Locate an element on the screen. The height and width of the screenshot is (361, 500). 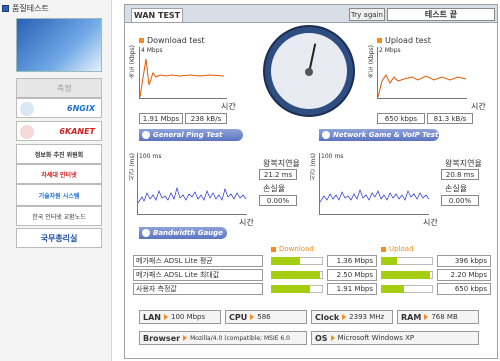
clock-info: Clock 2393 MHz is located at coordinates (352, 317).